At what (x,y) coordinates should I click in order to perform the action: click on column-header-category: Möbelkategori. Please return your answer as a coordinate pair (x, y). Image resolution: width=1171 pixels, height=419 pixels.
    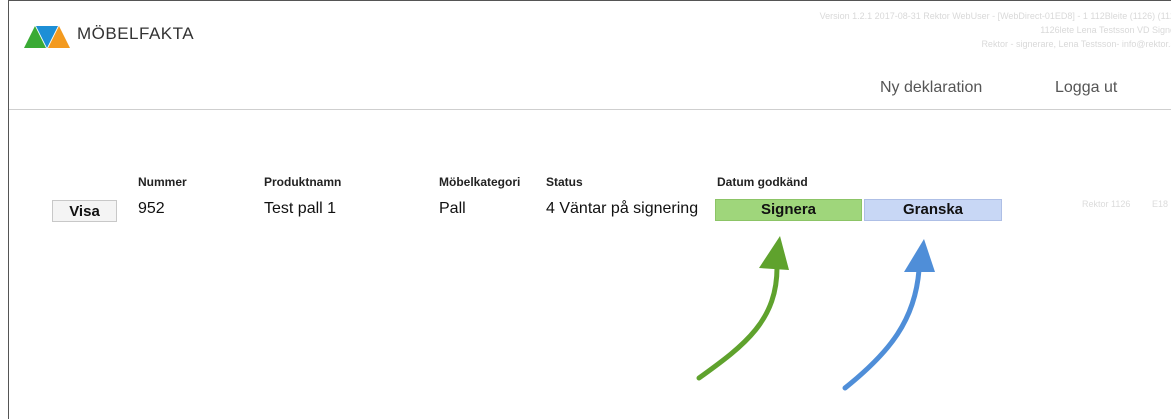
    Looking at the image, I should click on (480, 182).